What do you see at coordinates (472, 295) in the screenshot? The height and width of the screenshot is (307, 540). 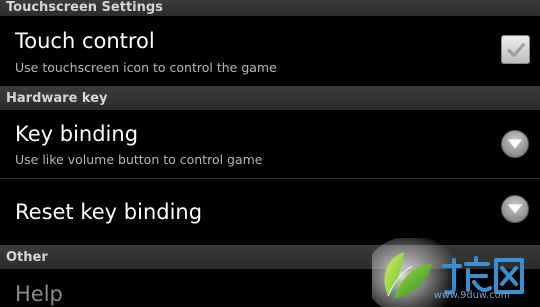 I see `watermark-url: www.9duw.com` at bounding box center [472, 295].